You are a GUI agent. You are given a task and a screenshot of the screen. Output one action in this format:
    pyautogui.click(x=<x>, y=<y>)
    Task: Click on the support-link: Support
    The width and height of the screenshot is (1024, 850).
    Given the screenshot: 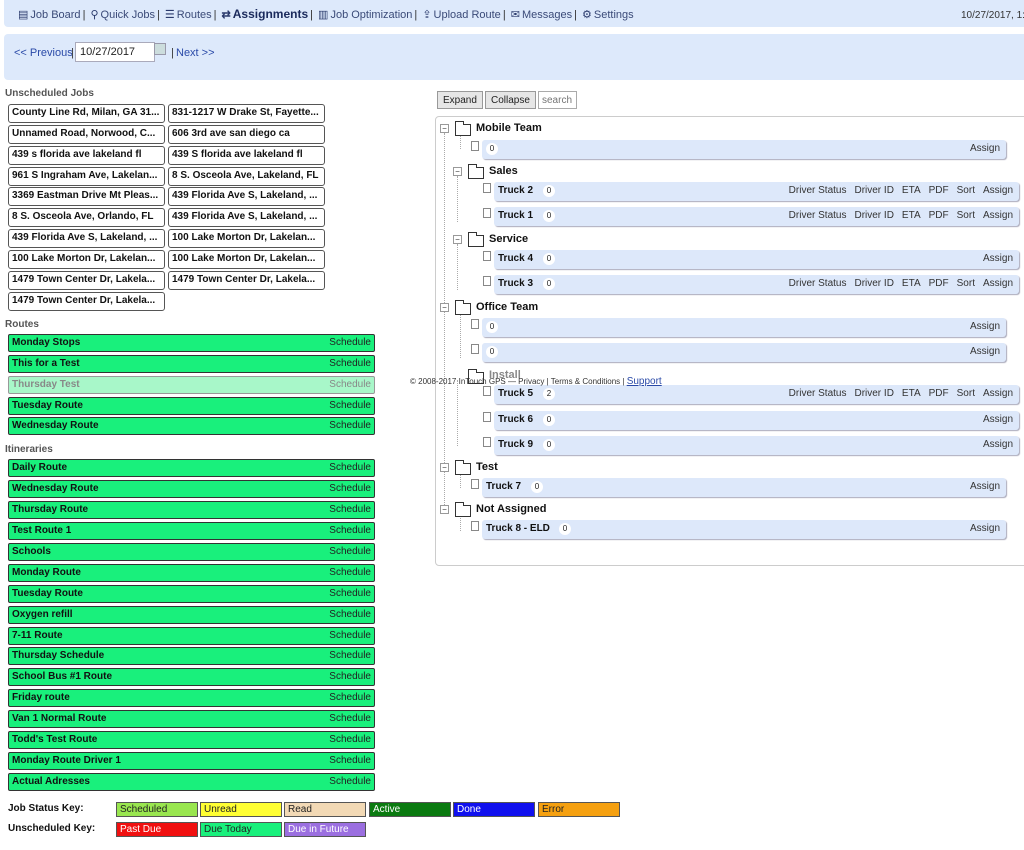 What is the action you would take?
    pyautogui.click(x=644, y=381)
    